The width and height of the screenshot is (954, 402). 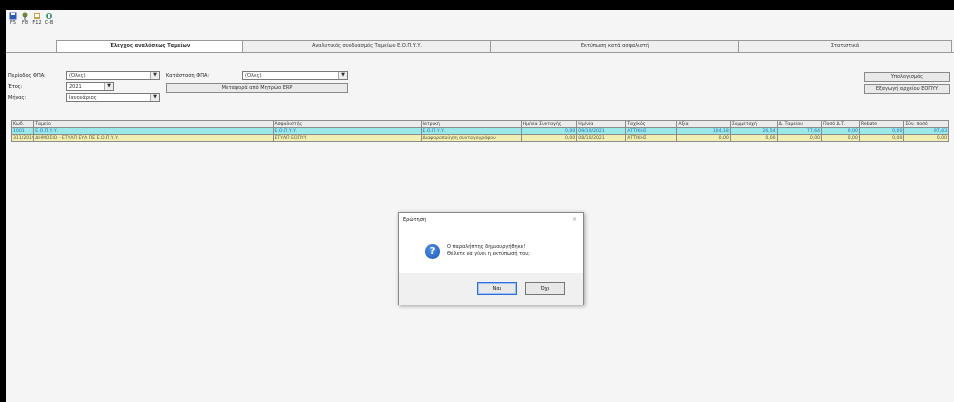 What do you see at coordinates (799, 124) in the screenshot?
I see `column-header: Δ. Ταμείου` at bounding box center [799, 124].